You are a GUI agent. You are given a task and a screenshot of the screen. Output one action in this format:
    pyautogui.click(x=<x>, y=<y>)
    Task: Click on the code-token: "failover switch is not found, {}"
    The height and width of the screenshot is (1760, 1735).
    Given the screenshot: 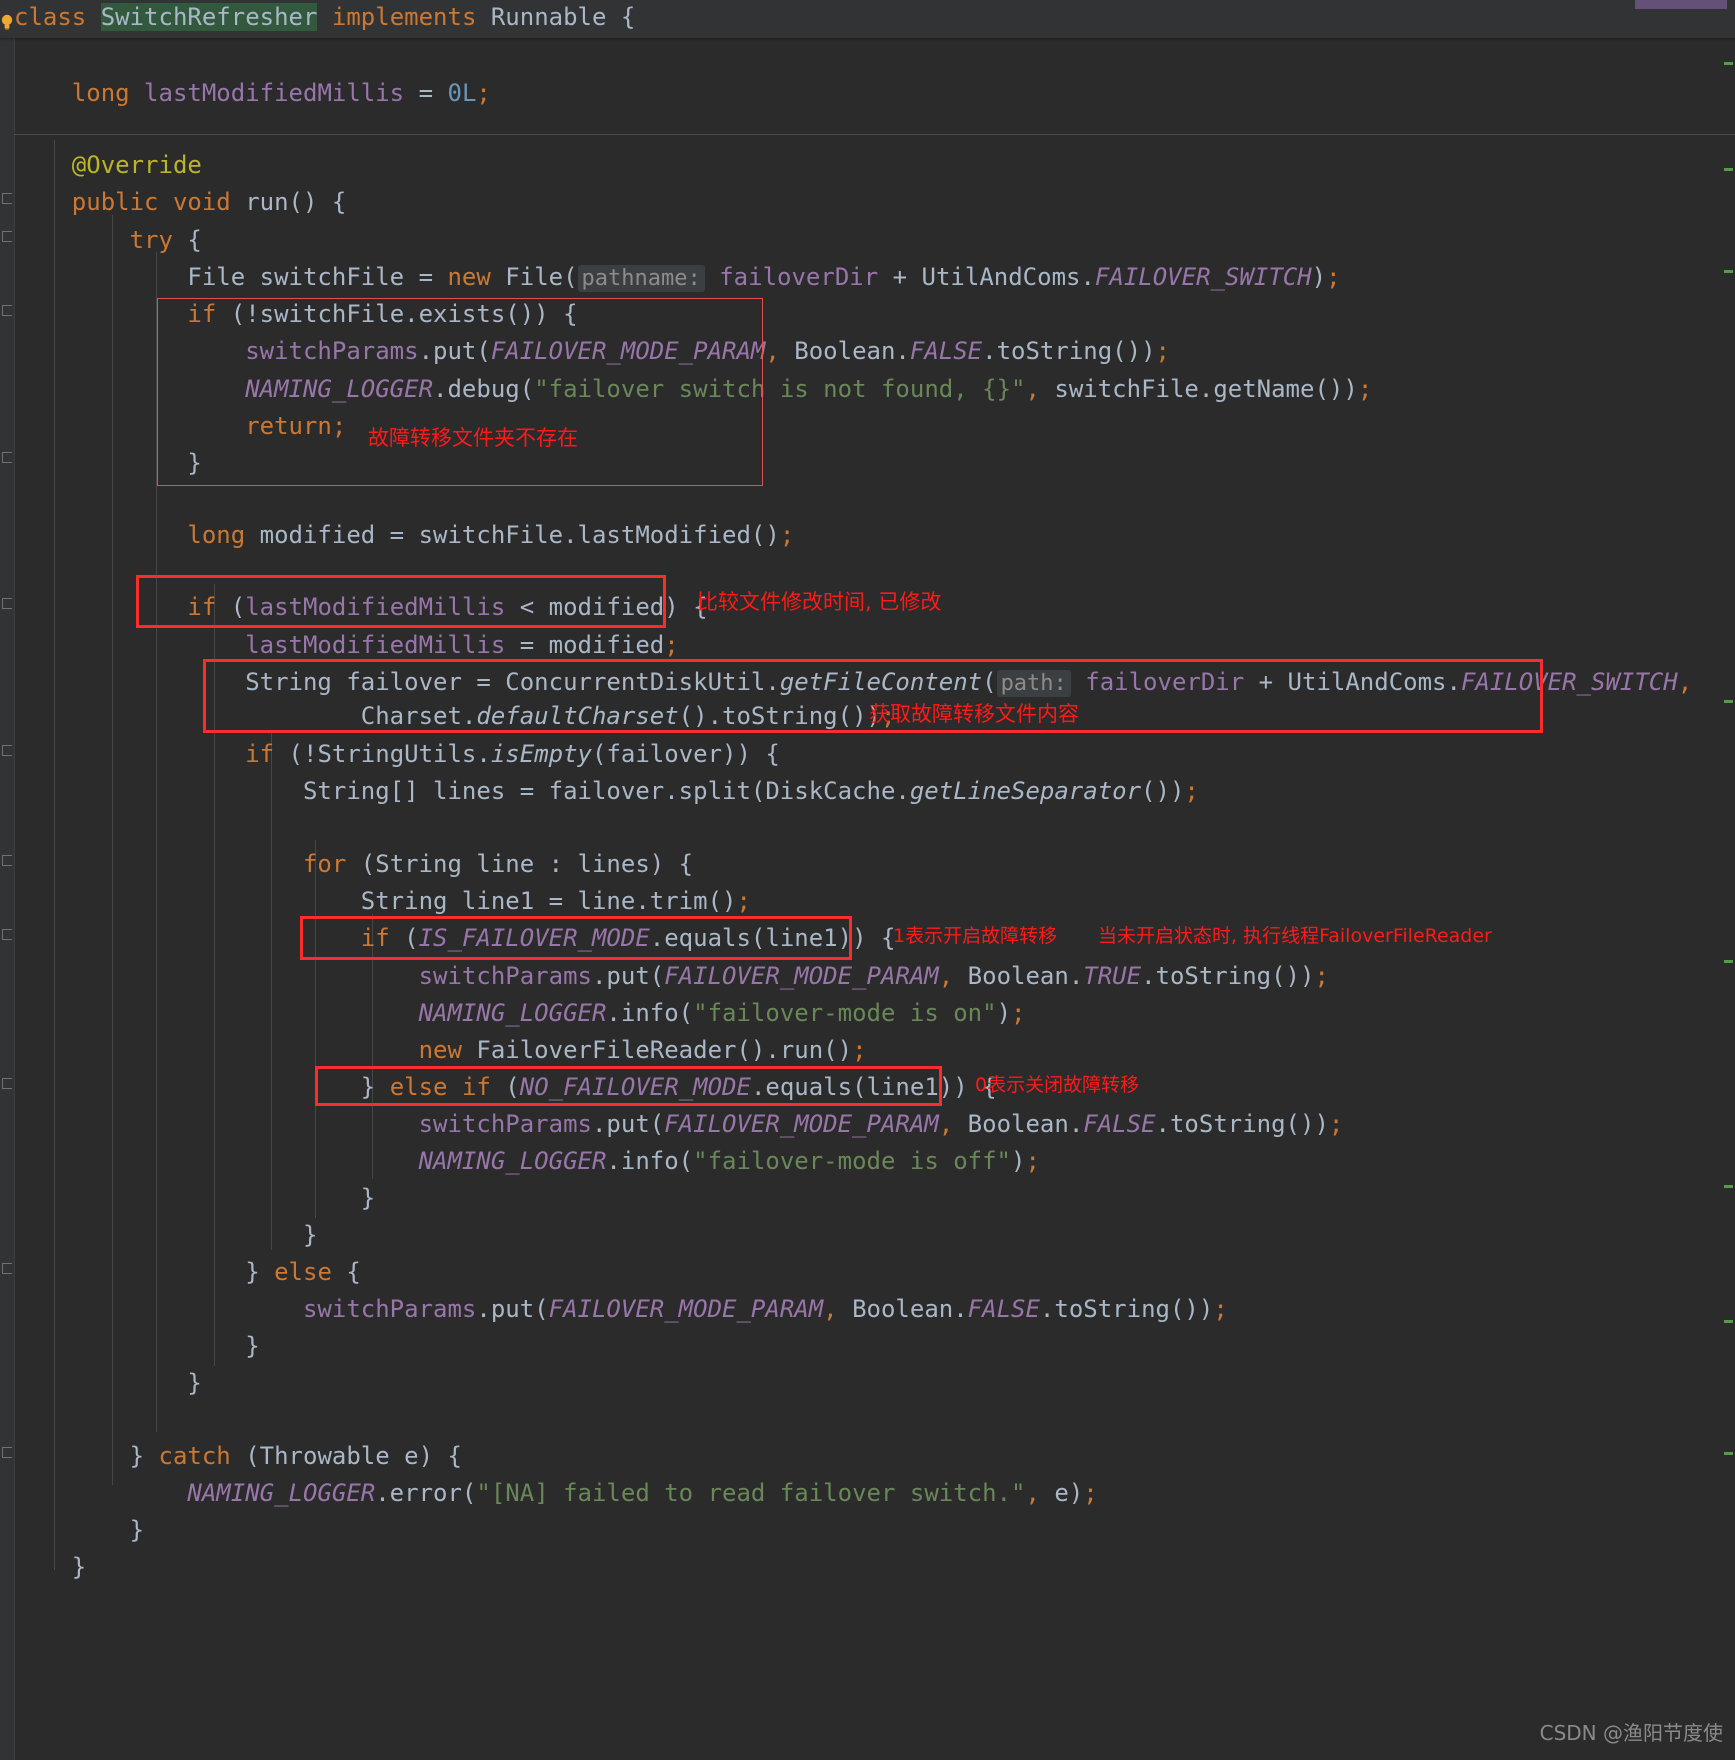 What is the action you would take?
    pyautogui.click(x=780, y=389)
    